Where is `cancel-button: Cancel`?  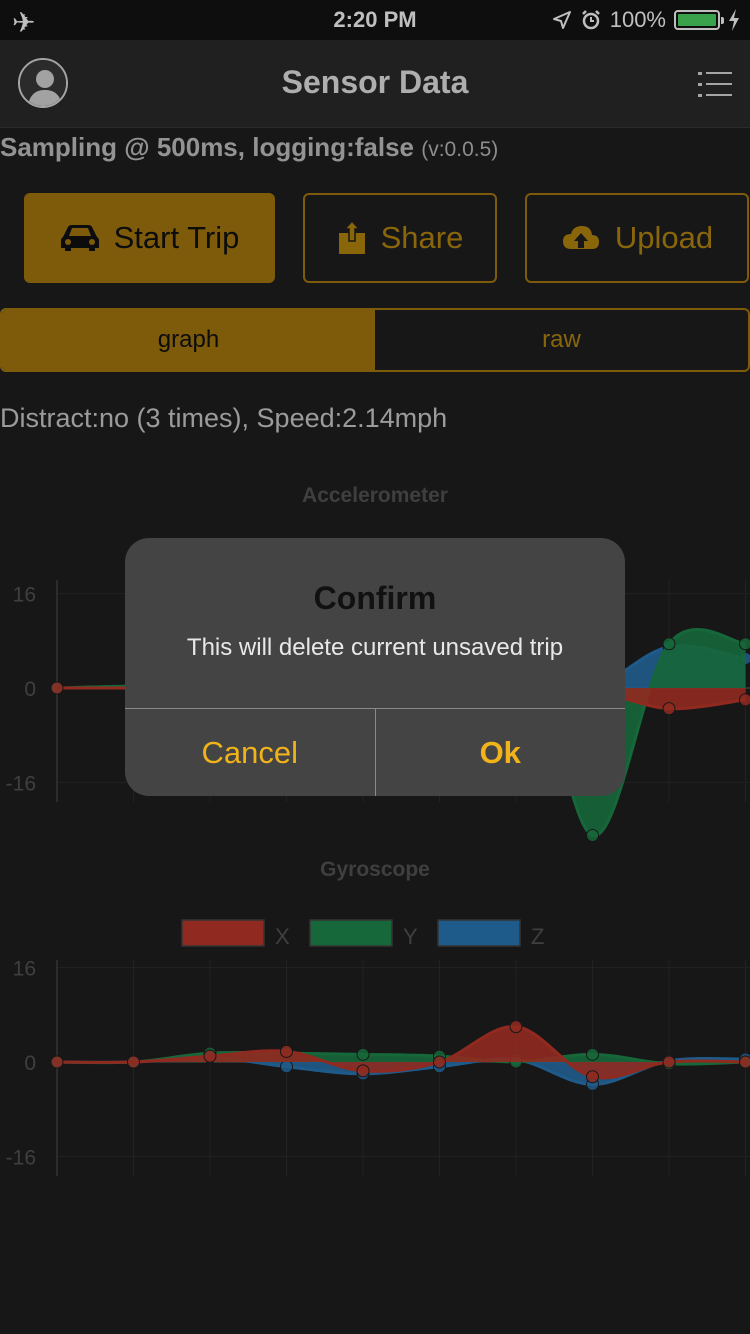 cancel-button: Cancel is located at coordinates (250, 752).